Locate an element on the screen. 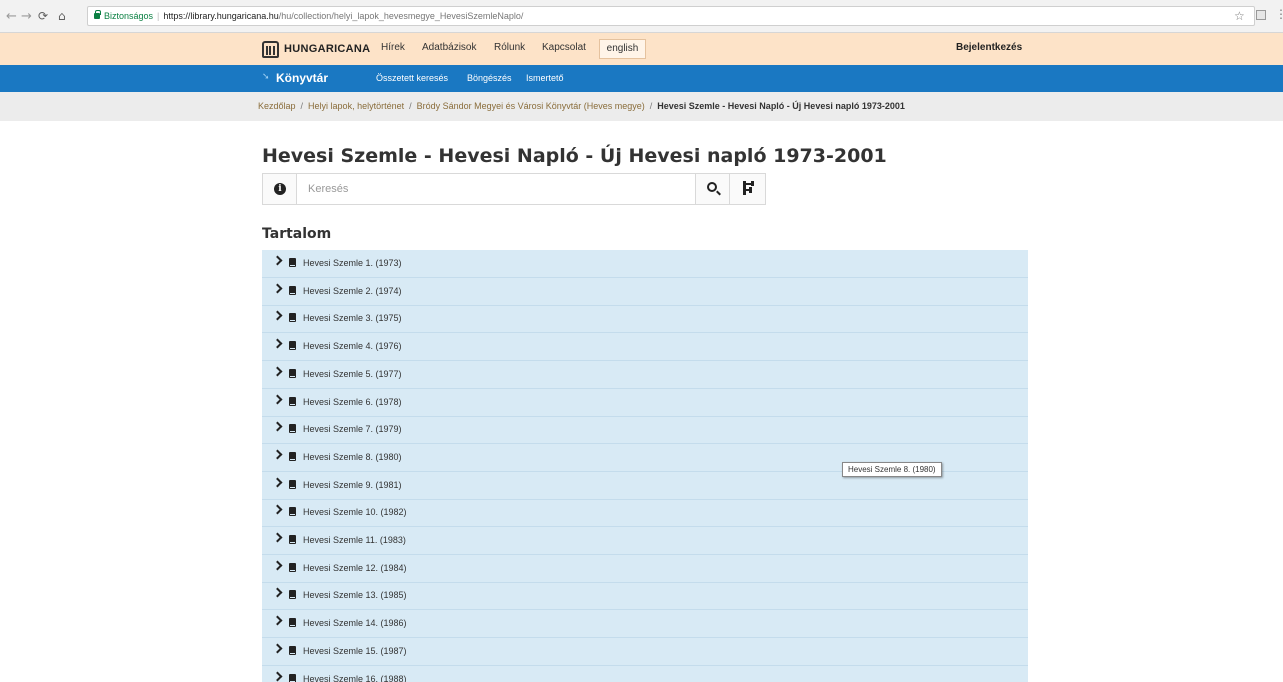 The width and height of the screenshot is (1283, 682). toc-item: Hevesi Szemle 11. (1983) is located at coordinates (645, 541).